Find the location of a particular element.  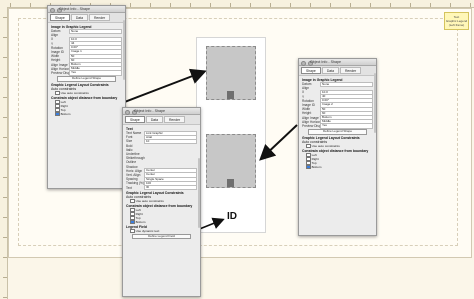

checkbox-label: Use dynamic text is located at coordinates (147, 230).